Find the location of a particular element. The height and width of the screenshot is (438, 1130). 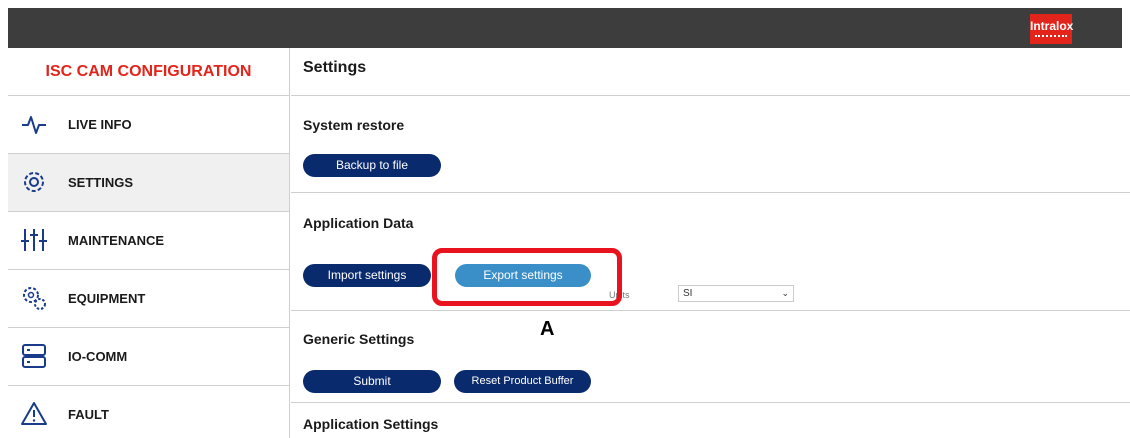

annotation-highlight-box is located at coordinates (527, 277).